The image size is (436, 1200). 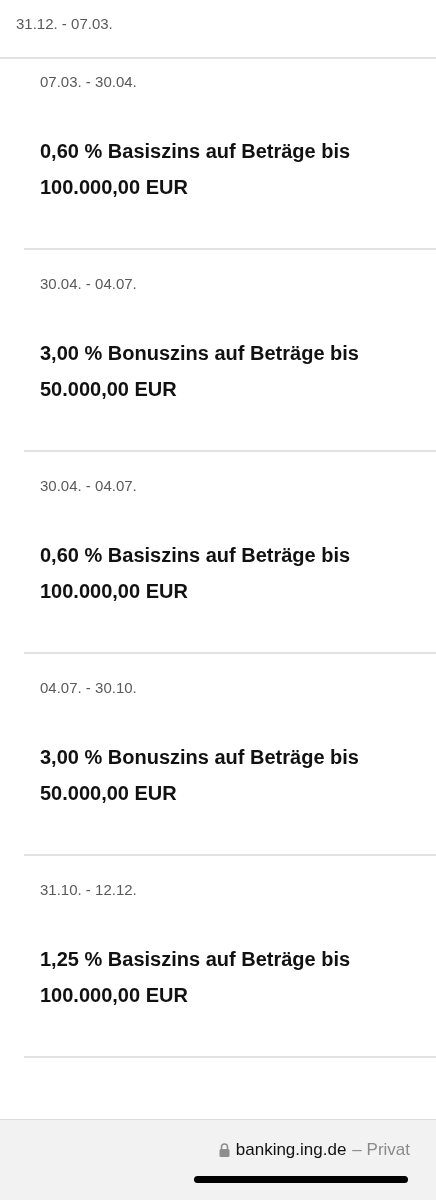 I want to click on domain-text: banking.ing.de, so click(x=291, y=1150).